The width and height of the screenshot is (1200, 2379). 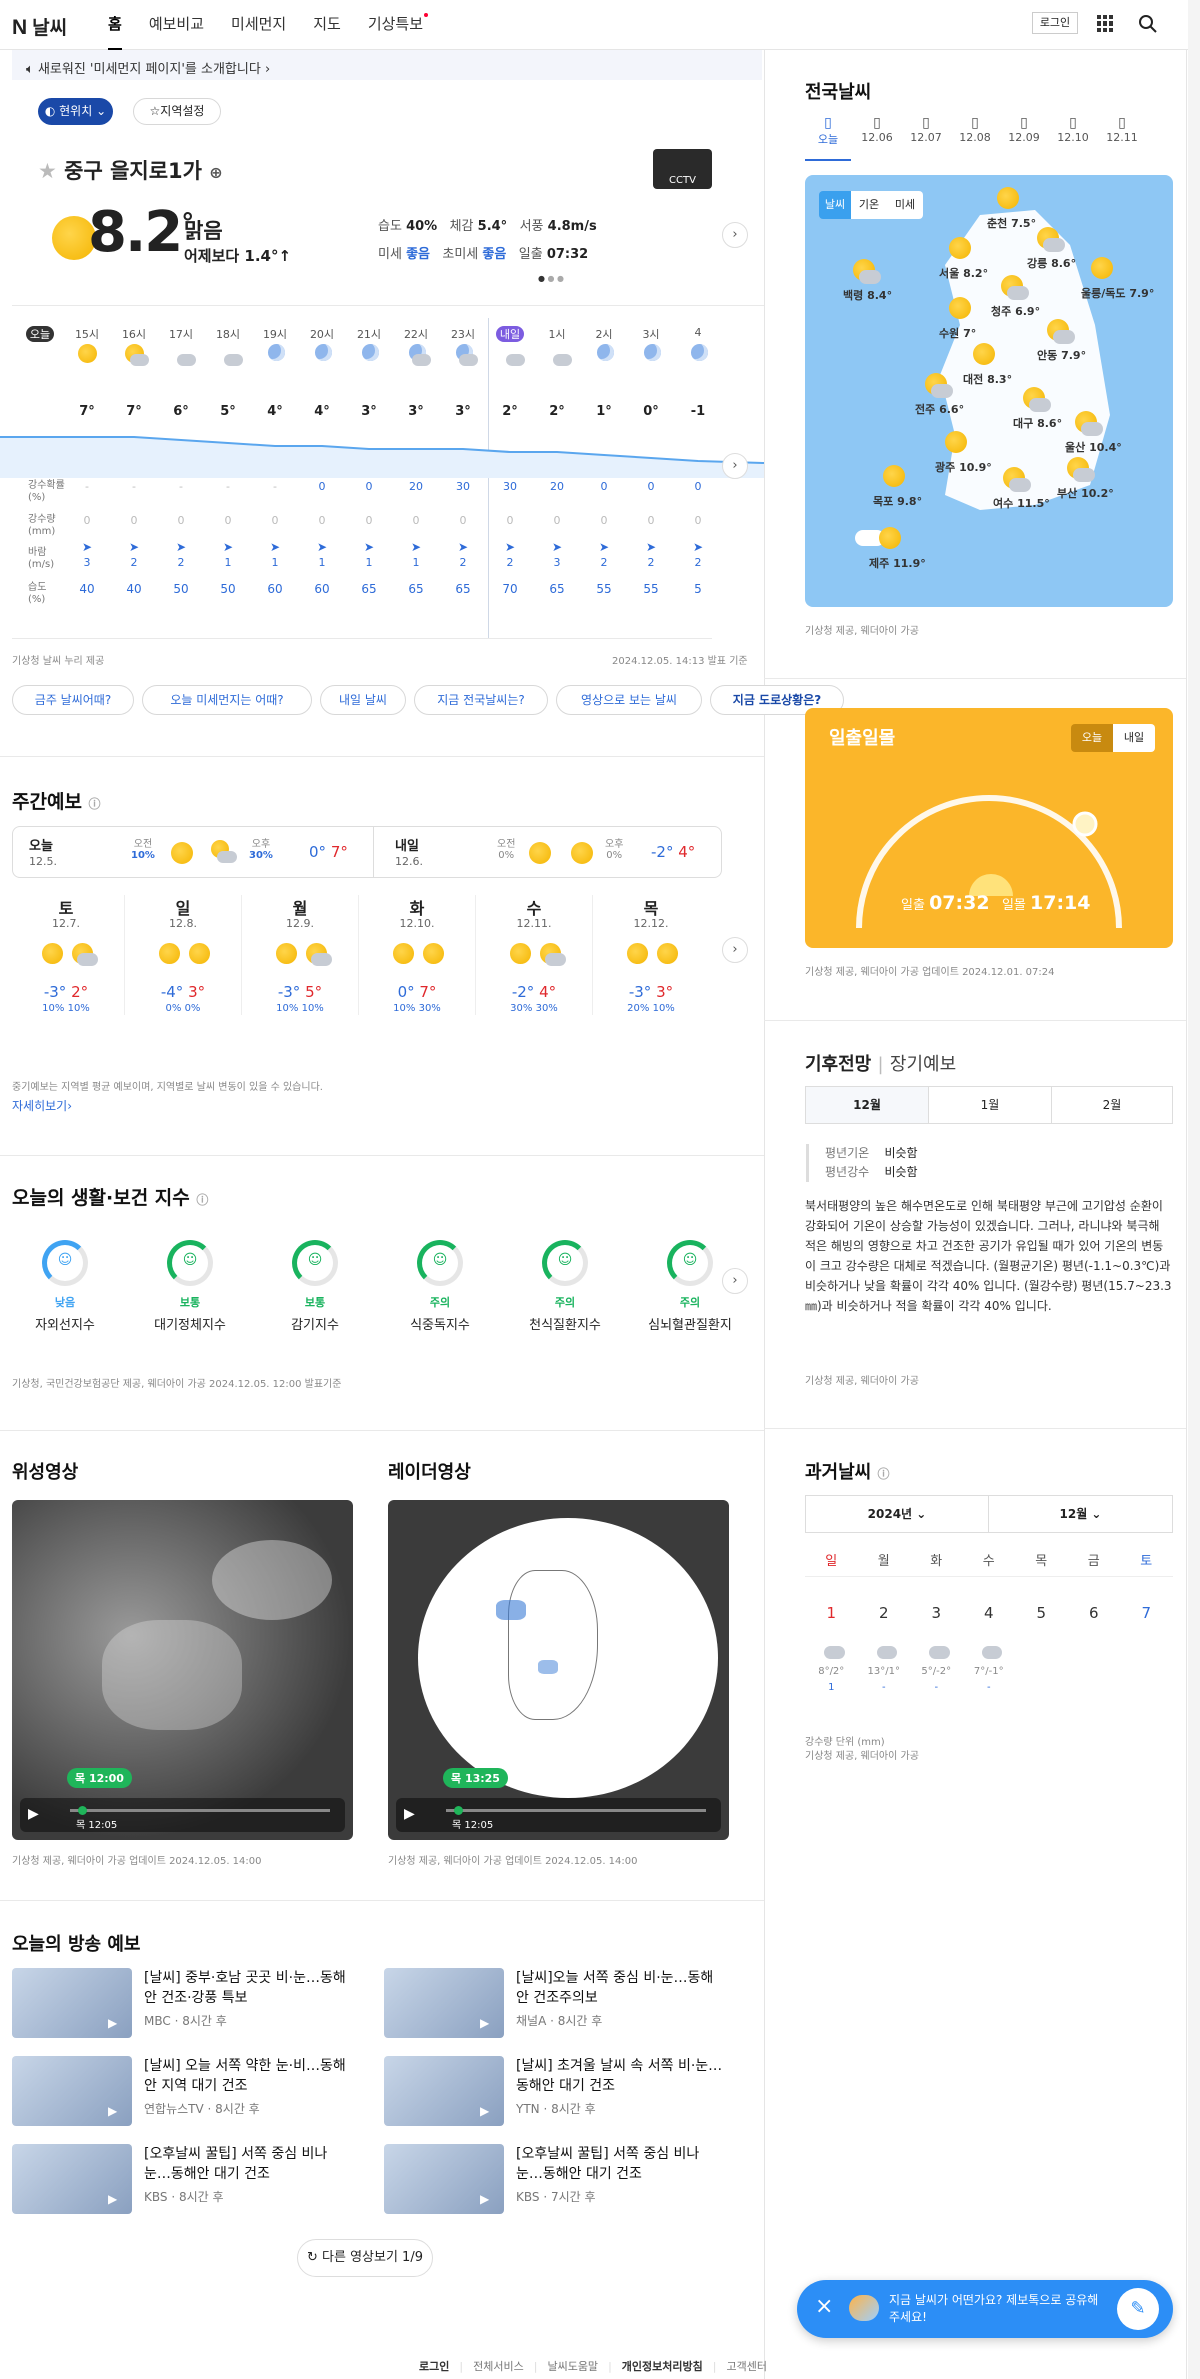 What do you see at coordinates (1134, 738) in the screenshot?
I see `toggle-tomorrow: 내일` at bounding box center [1134, 738].